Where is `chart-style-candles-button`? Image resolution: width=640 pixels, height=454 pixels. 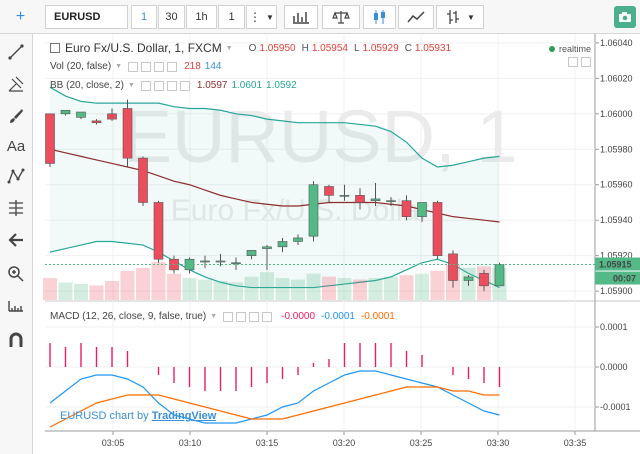 chart-style-candles-button is located at coordinates (379, 17).